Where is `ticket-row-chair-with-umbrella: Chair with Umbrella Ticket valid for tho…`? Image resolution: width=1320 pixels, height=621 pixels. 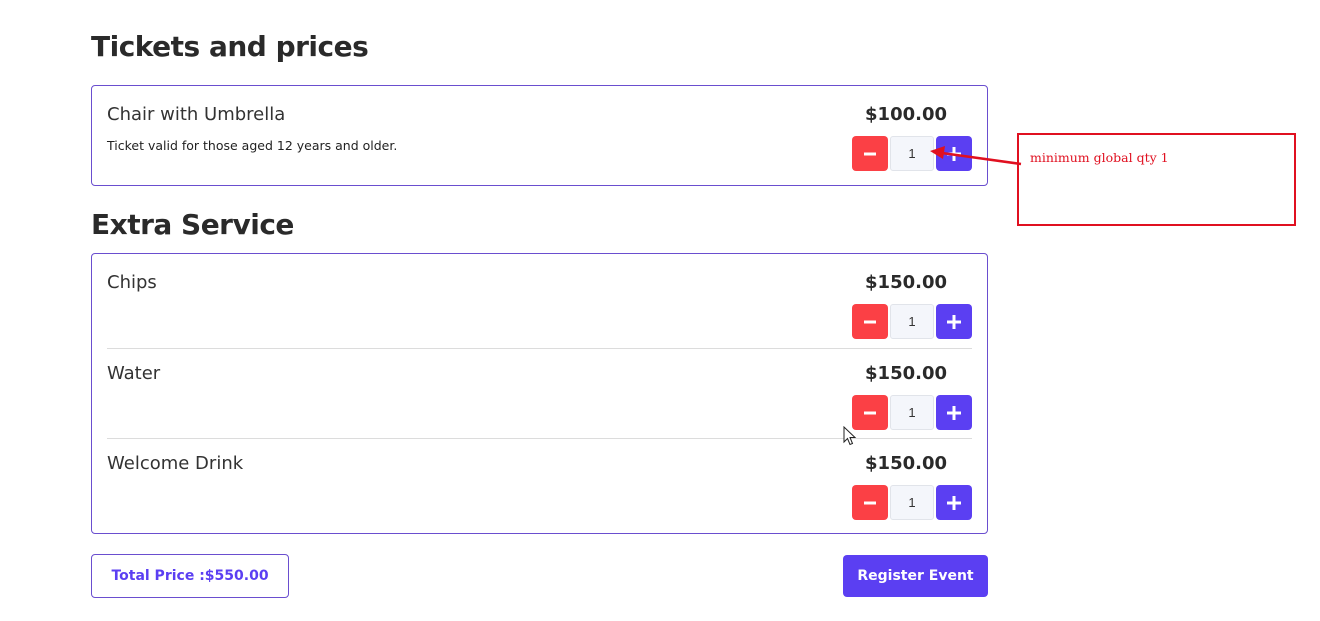
ticket-row-chair-with-umbrella: Chair with Umbrella Ticket valid for tho… is located at coordinates (539, 131).